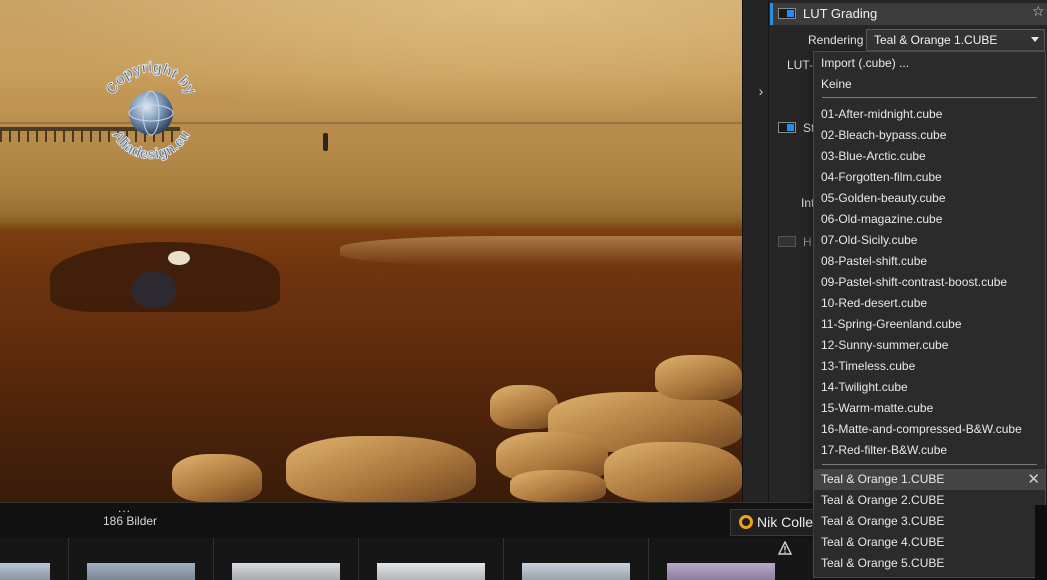 The height and width of the screenshot is (580, 1047). What do you see at coordinates (755, 251) in the screenshot?
I see `panel-divider` at bounding box center [755, 251].